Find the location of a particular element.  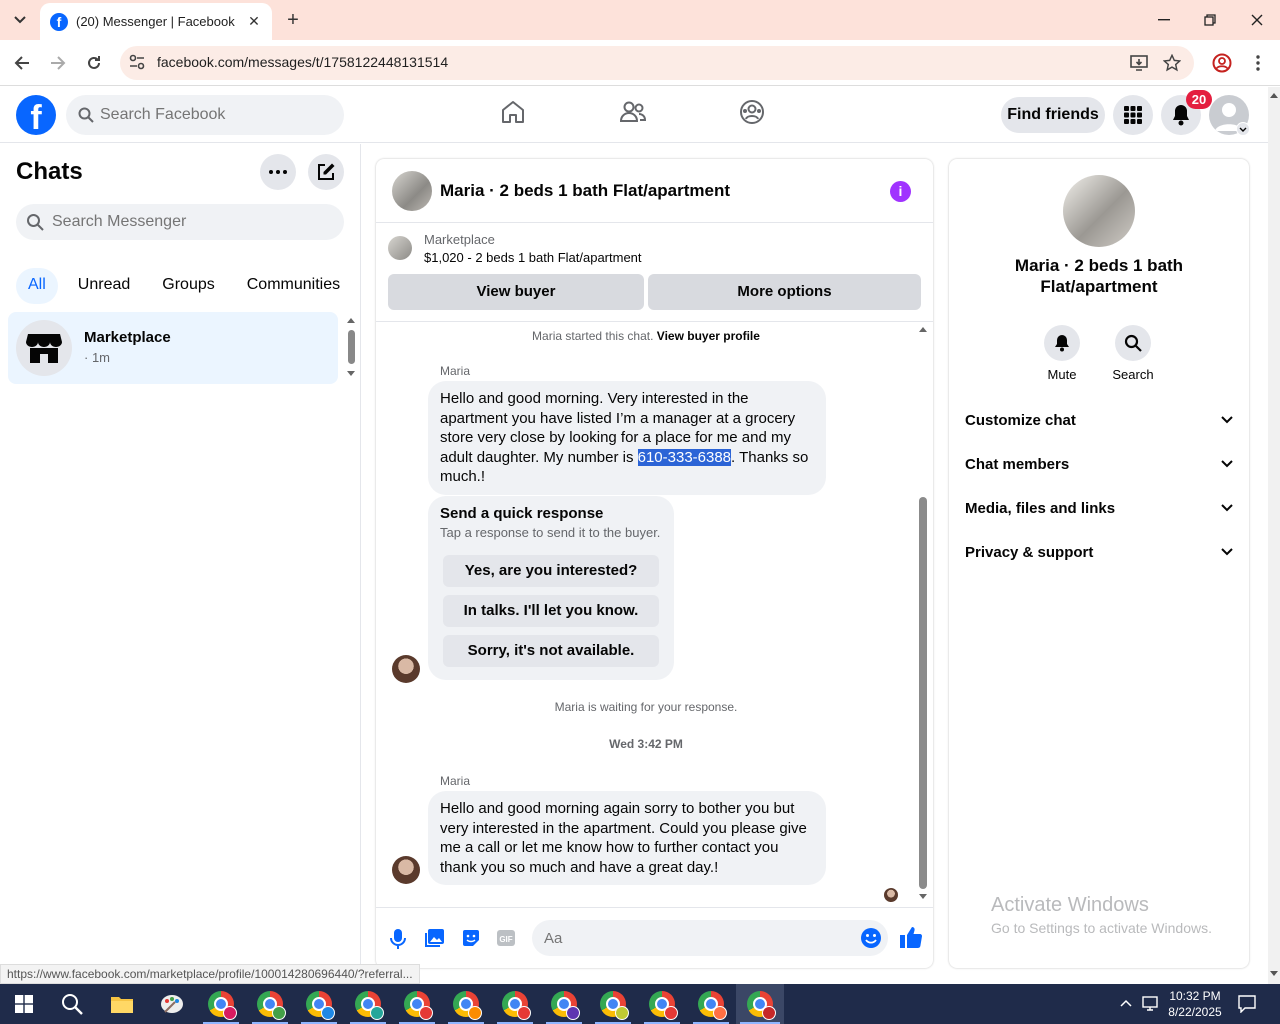

emoji-icon is located at coordinates (871, 938).